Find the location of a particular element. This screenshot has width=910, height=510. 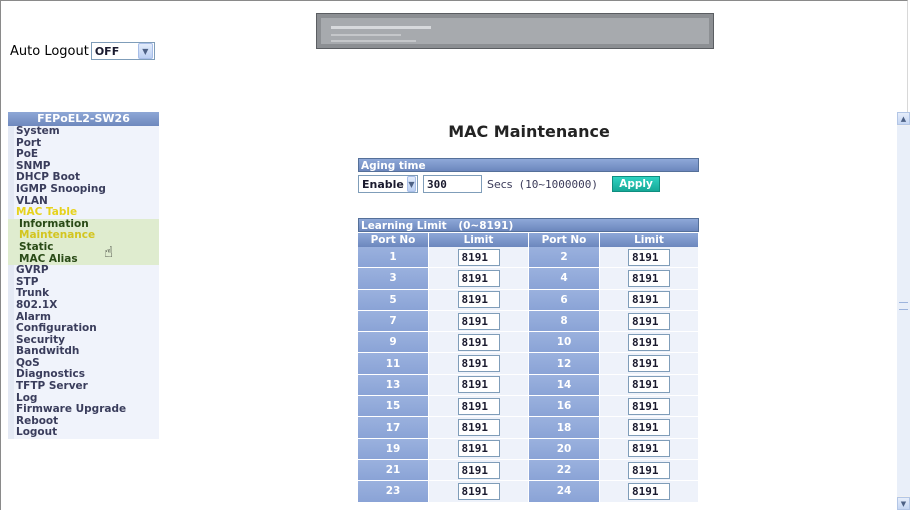

table-row: 17 8191 18 8191 is located at coordinates (528, 428).